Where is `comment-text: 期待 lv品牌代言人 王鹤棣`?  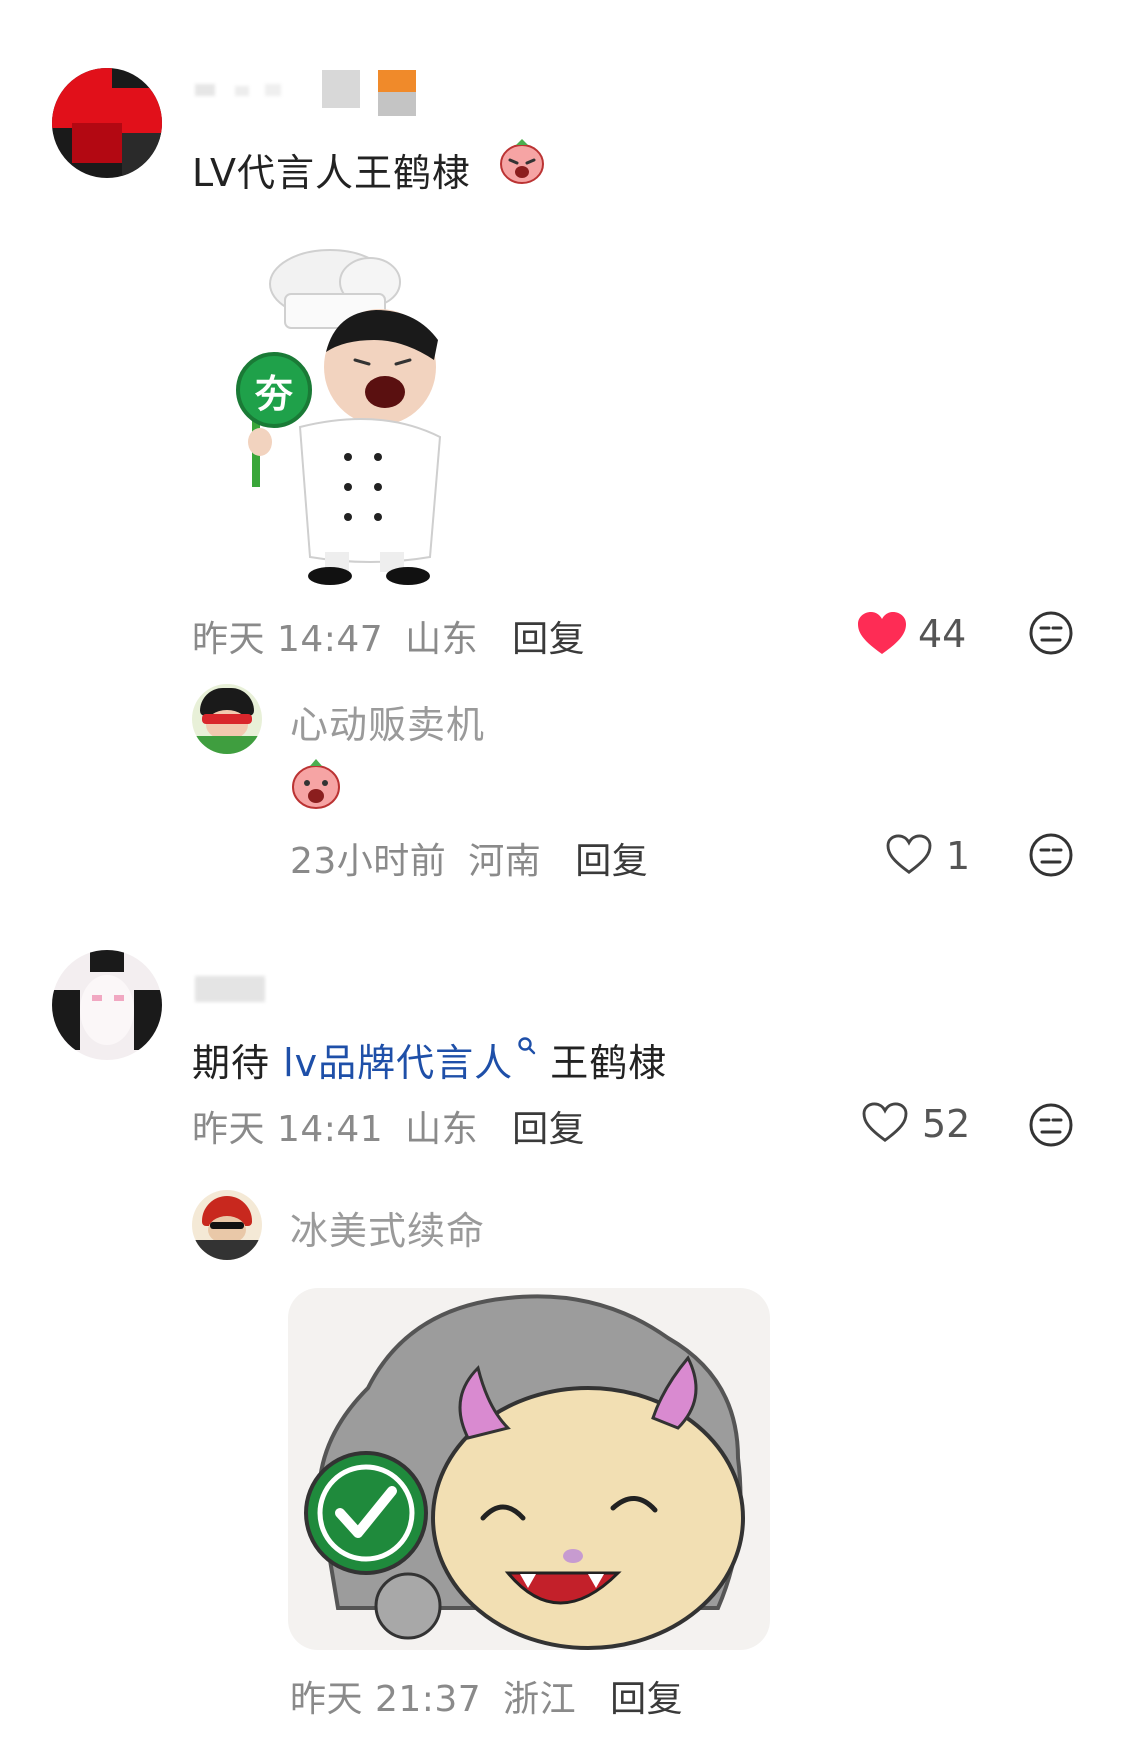 comment-text: 期待 lv品牌代言人 王鹤棣 is located at coordinates (429, 1059).